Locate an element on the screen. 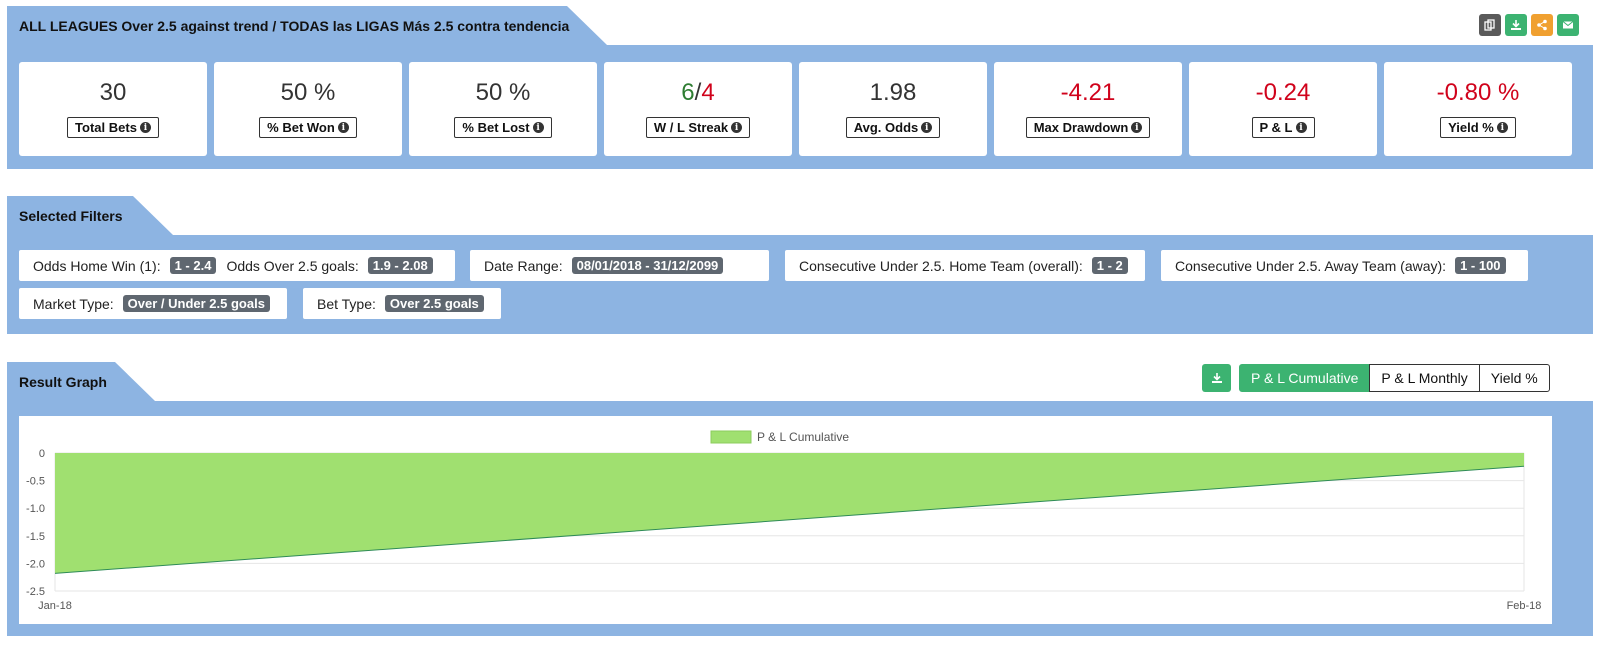  legend-label: P & L Cumulative is located at coordinates (803, 437).